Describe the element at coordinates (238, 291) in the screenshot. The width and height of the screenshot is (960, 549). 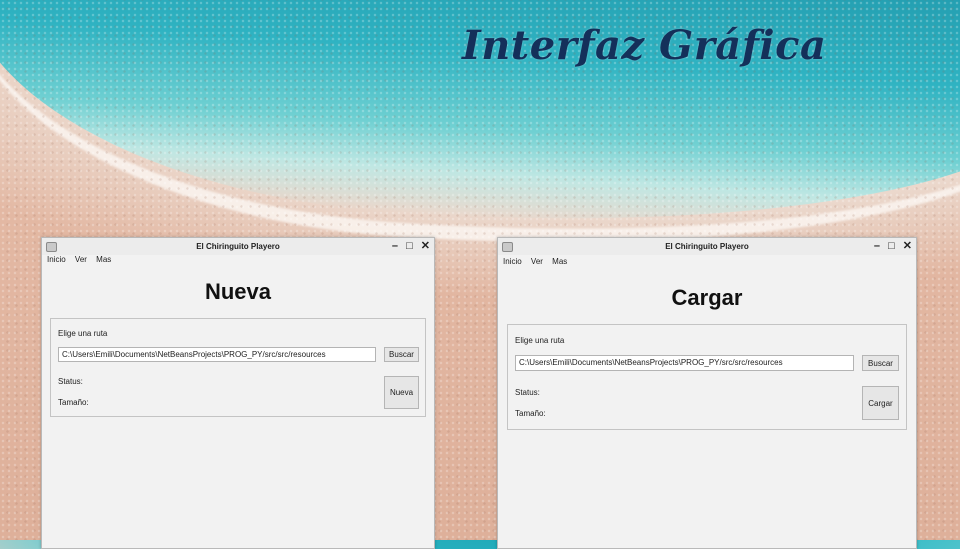
I see `page-heading: Nueva` at that location.